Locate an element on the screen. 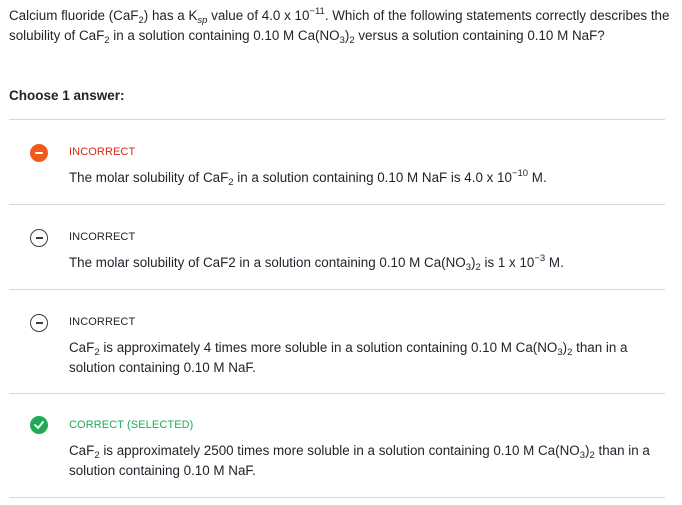  checkmark-circle-icon is located at coordinates (39, 425).